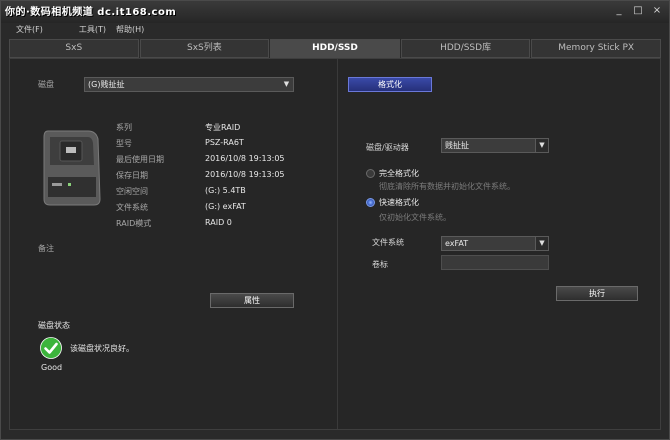 The width and height of the screenshot is (670, 440). Describe the element at coordinates (245, 174) in the screenshot. I see `info-value-saved-date: 2016/10/8 19:13:05` at that location.